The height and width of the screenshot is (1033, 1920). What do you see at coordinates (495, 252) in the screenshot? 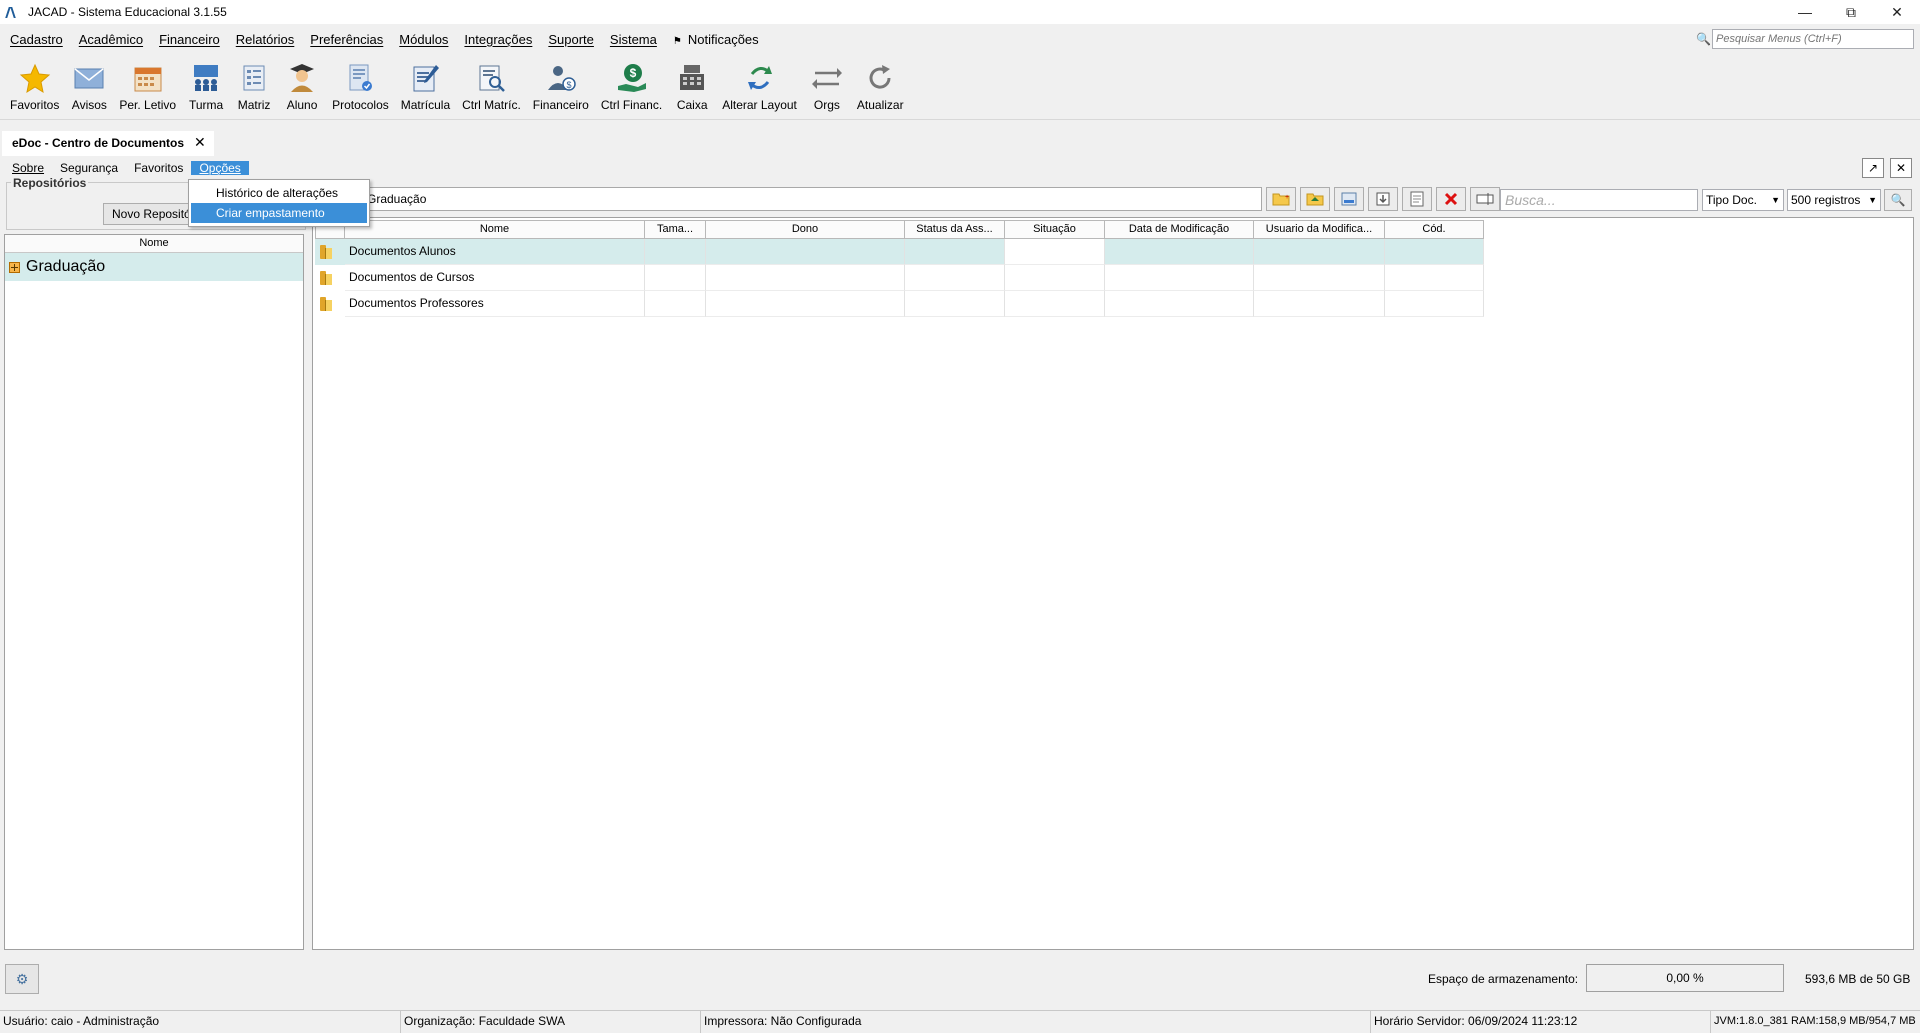
I see `row-name: Documentos Alunos` at bounding box center [495, 252].